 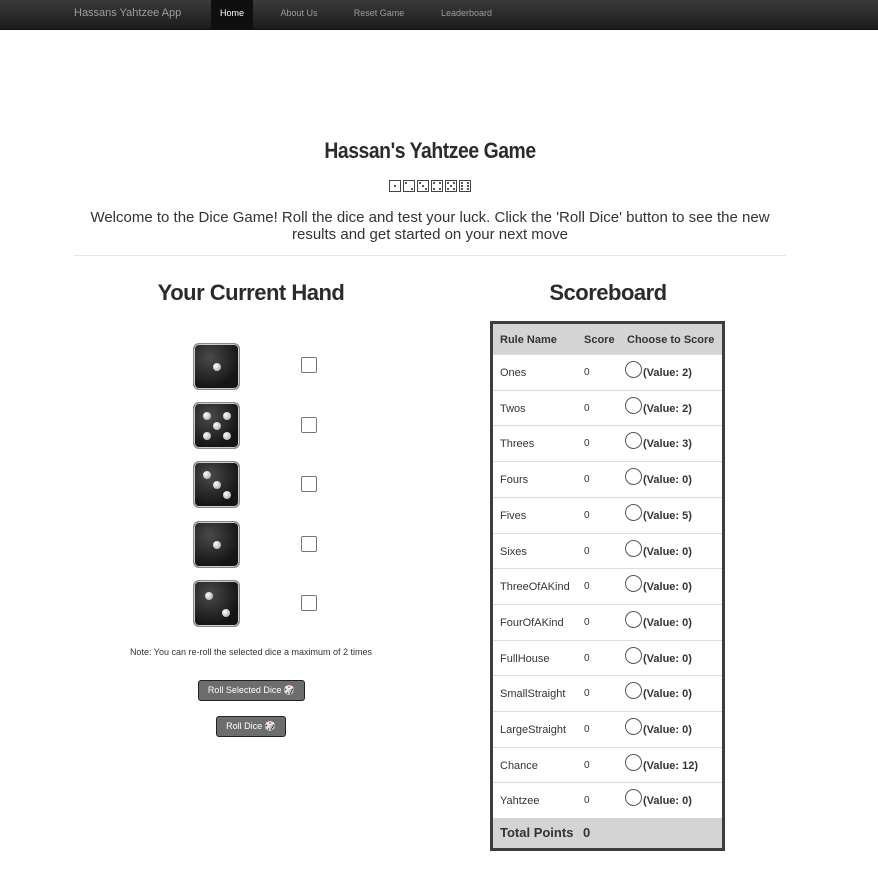 I want to click on roll-dice-button: Roll Dice 🎲, so click(x=251, y=726).